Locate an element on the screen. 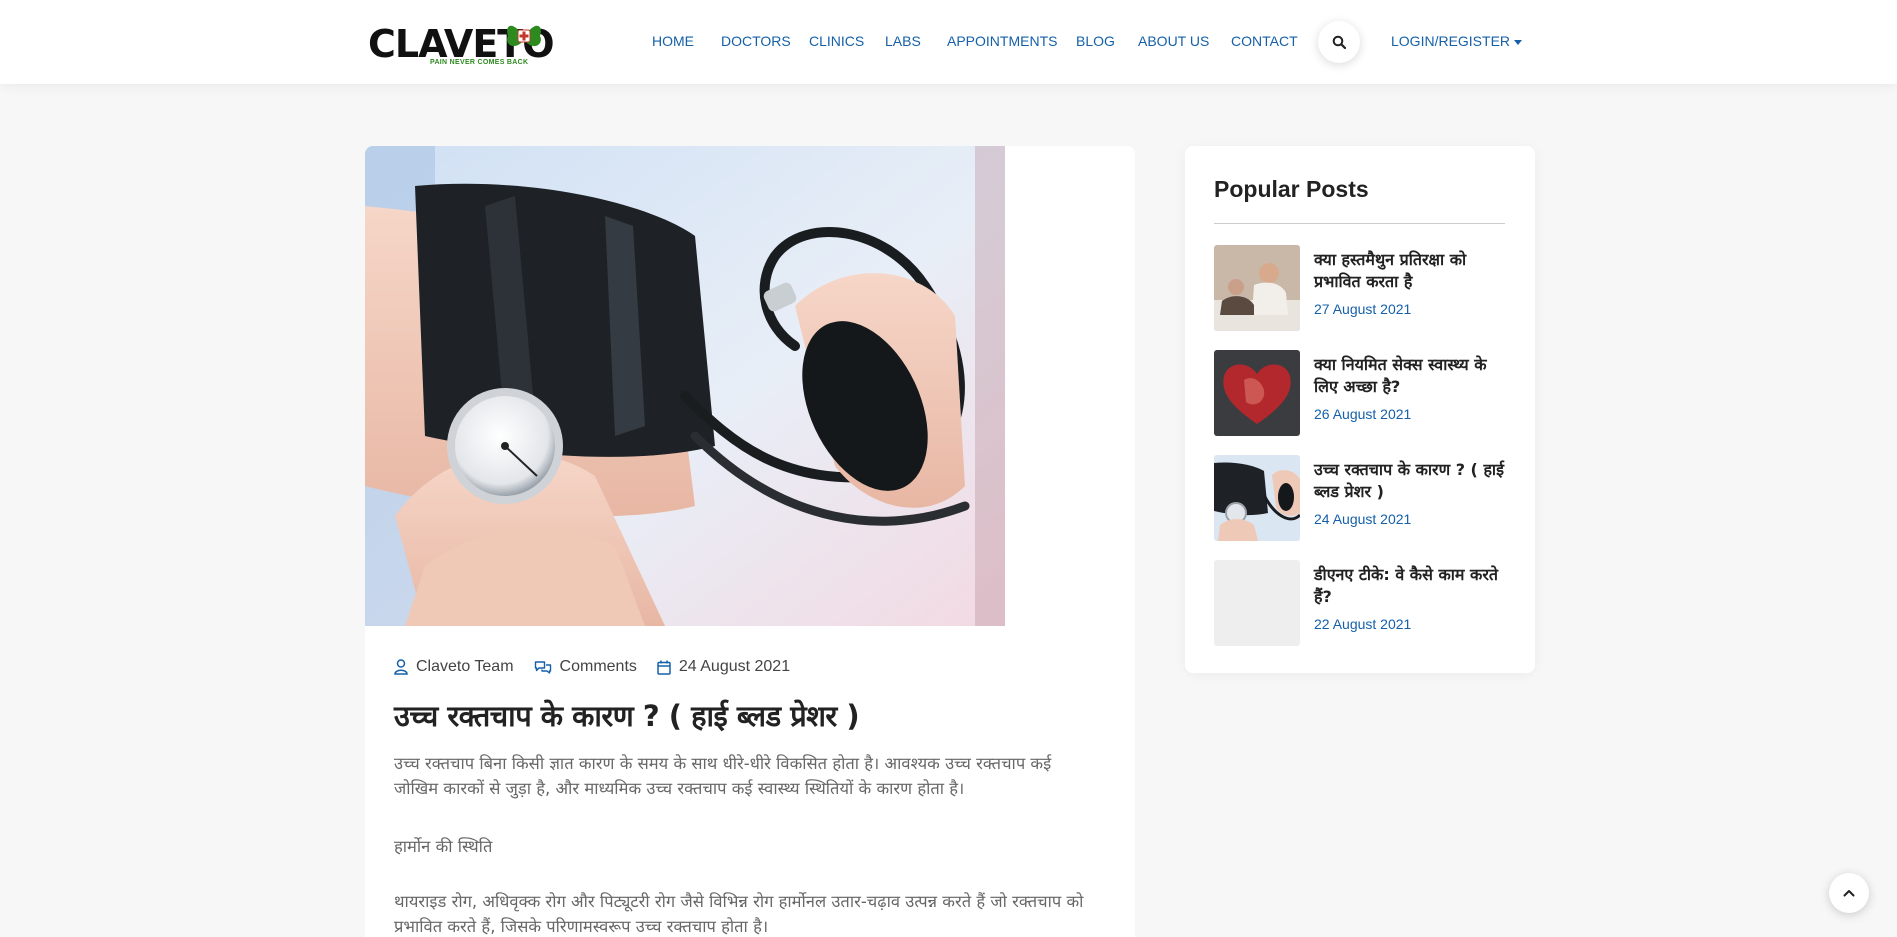  article-meta: Claveto Team Comments 24 August 2021 is located at coordinates (602, 667).